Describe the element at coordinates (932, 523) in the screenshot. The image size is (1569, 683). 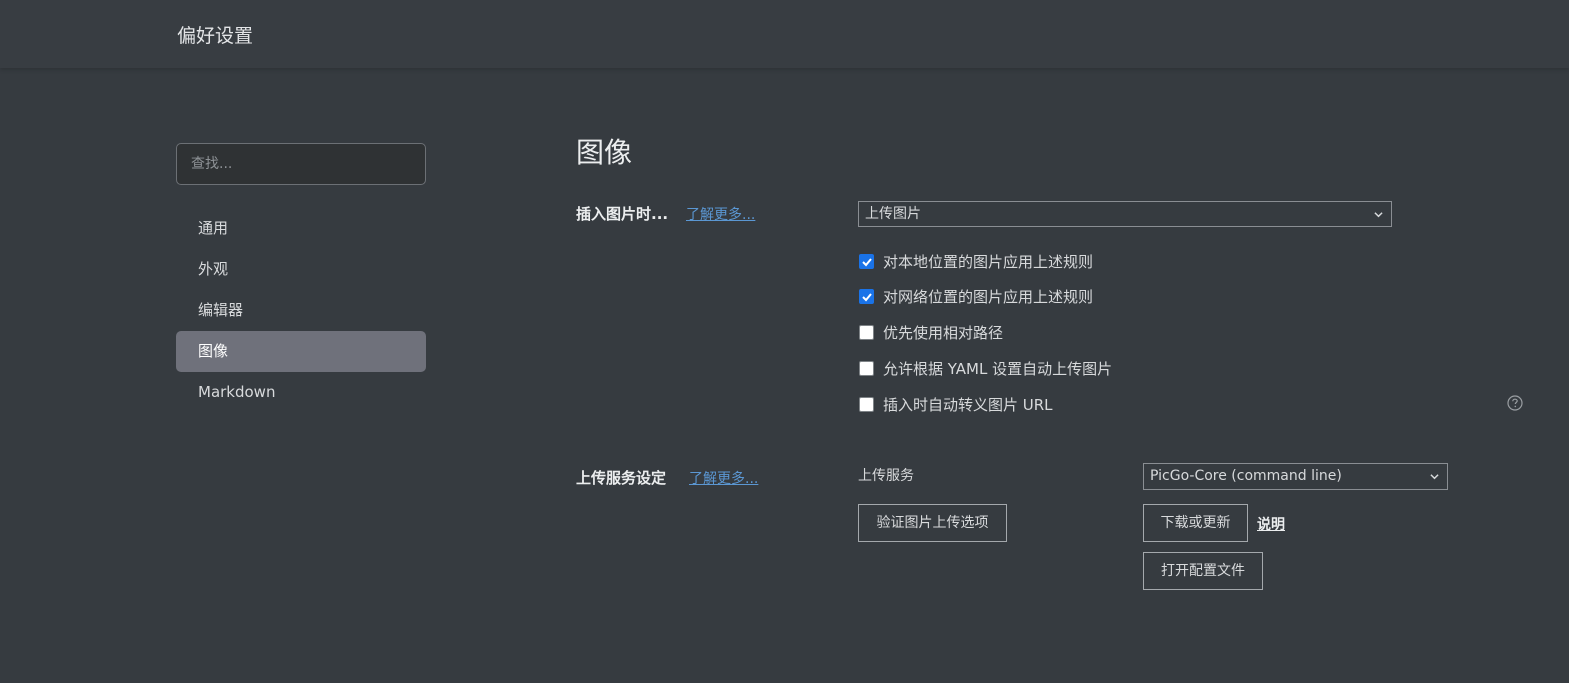
I see `validate-upload-button: 验证图片上传选项` at that location.